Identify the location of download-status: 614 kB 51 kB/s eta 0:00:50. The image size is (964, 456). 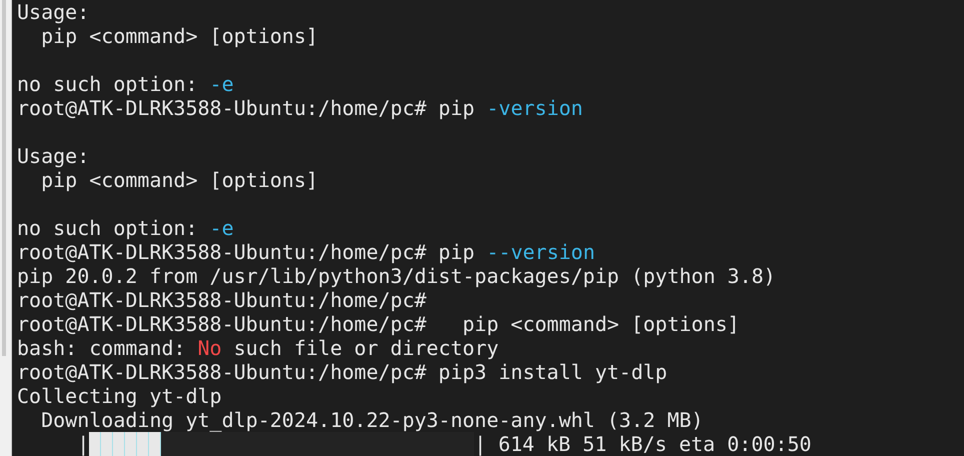
(654, 444).